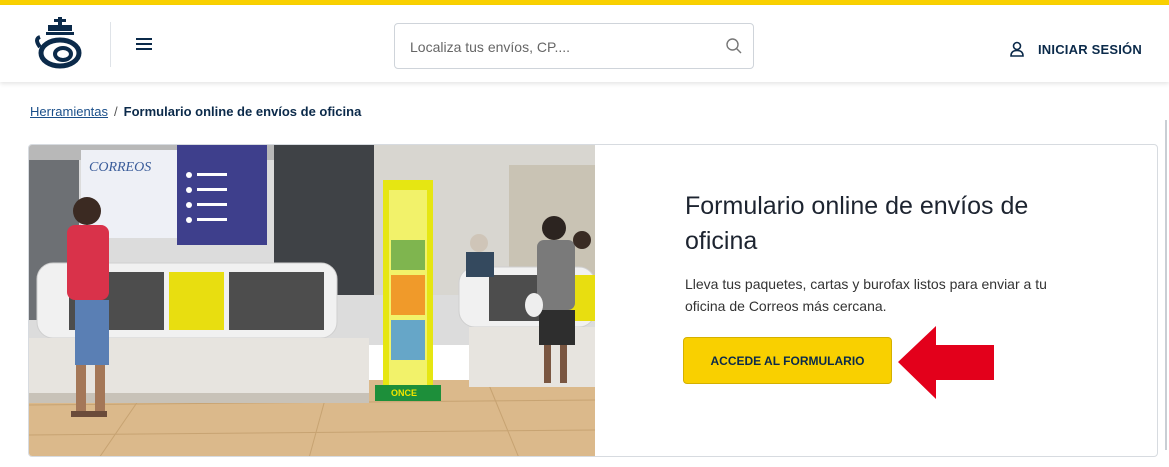 This screenshot has height=467, width=1169. What do you see at coordinates (1090, 49) in the screenshot?
I see `login-label: INICIAR SESIÓN` at bounding box center [1090, 49].